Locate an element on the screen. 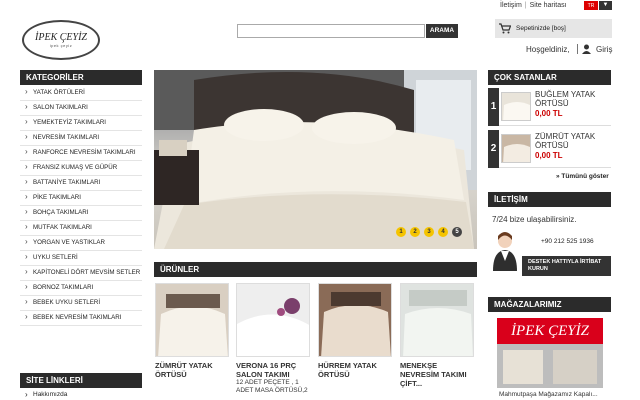  product-card: ZÜMRÜT YATAK ÖRTÜSÜ is located at coordinates (192, 331).